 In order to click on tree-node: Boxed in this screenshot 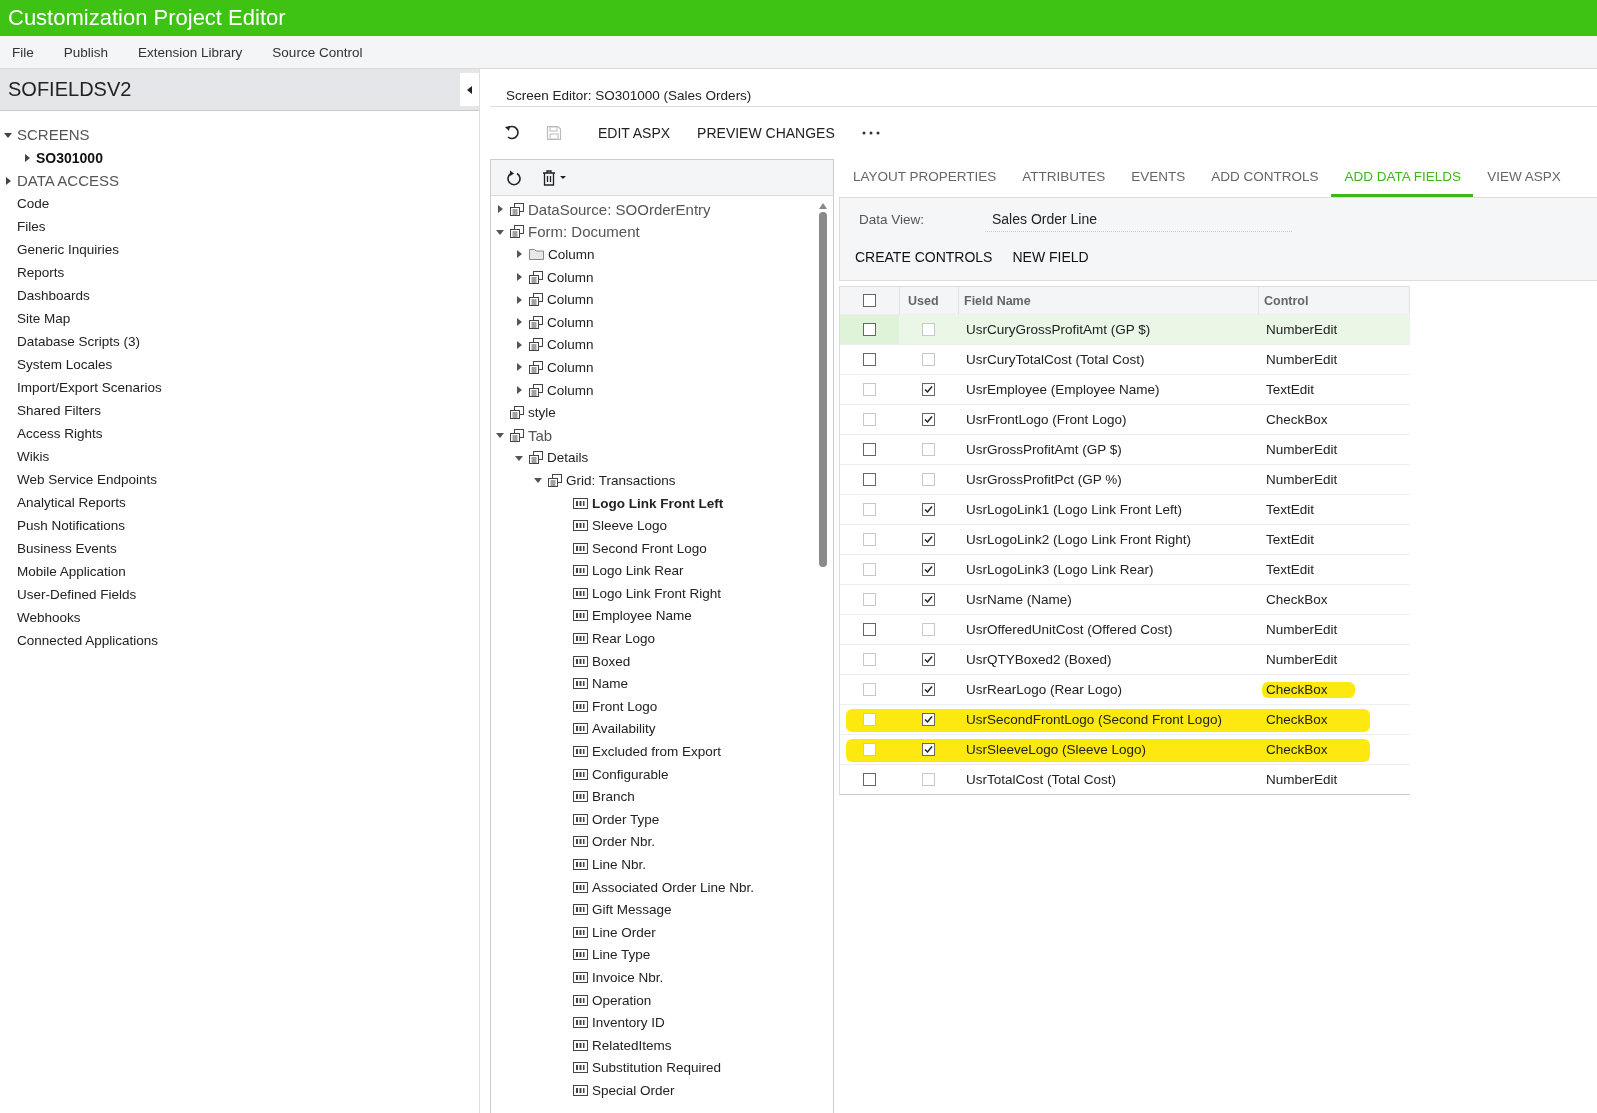, I will do `click(611, 661)`.